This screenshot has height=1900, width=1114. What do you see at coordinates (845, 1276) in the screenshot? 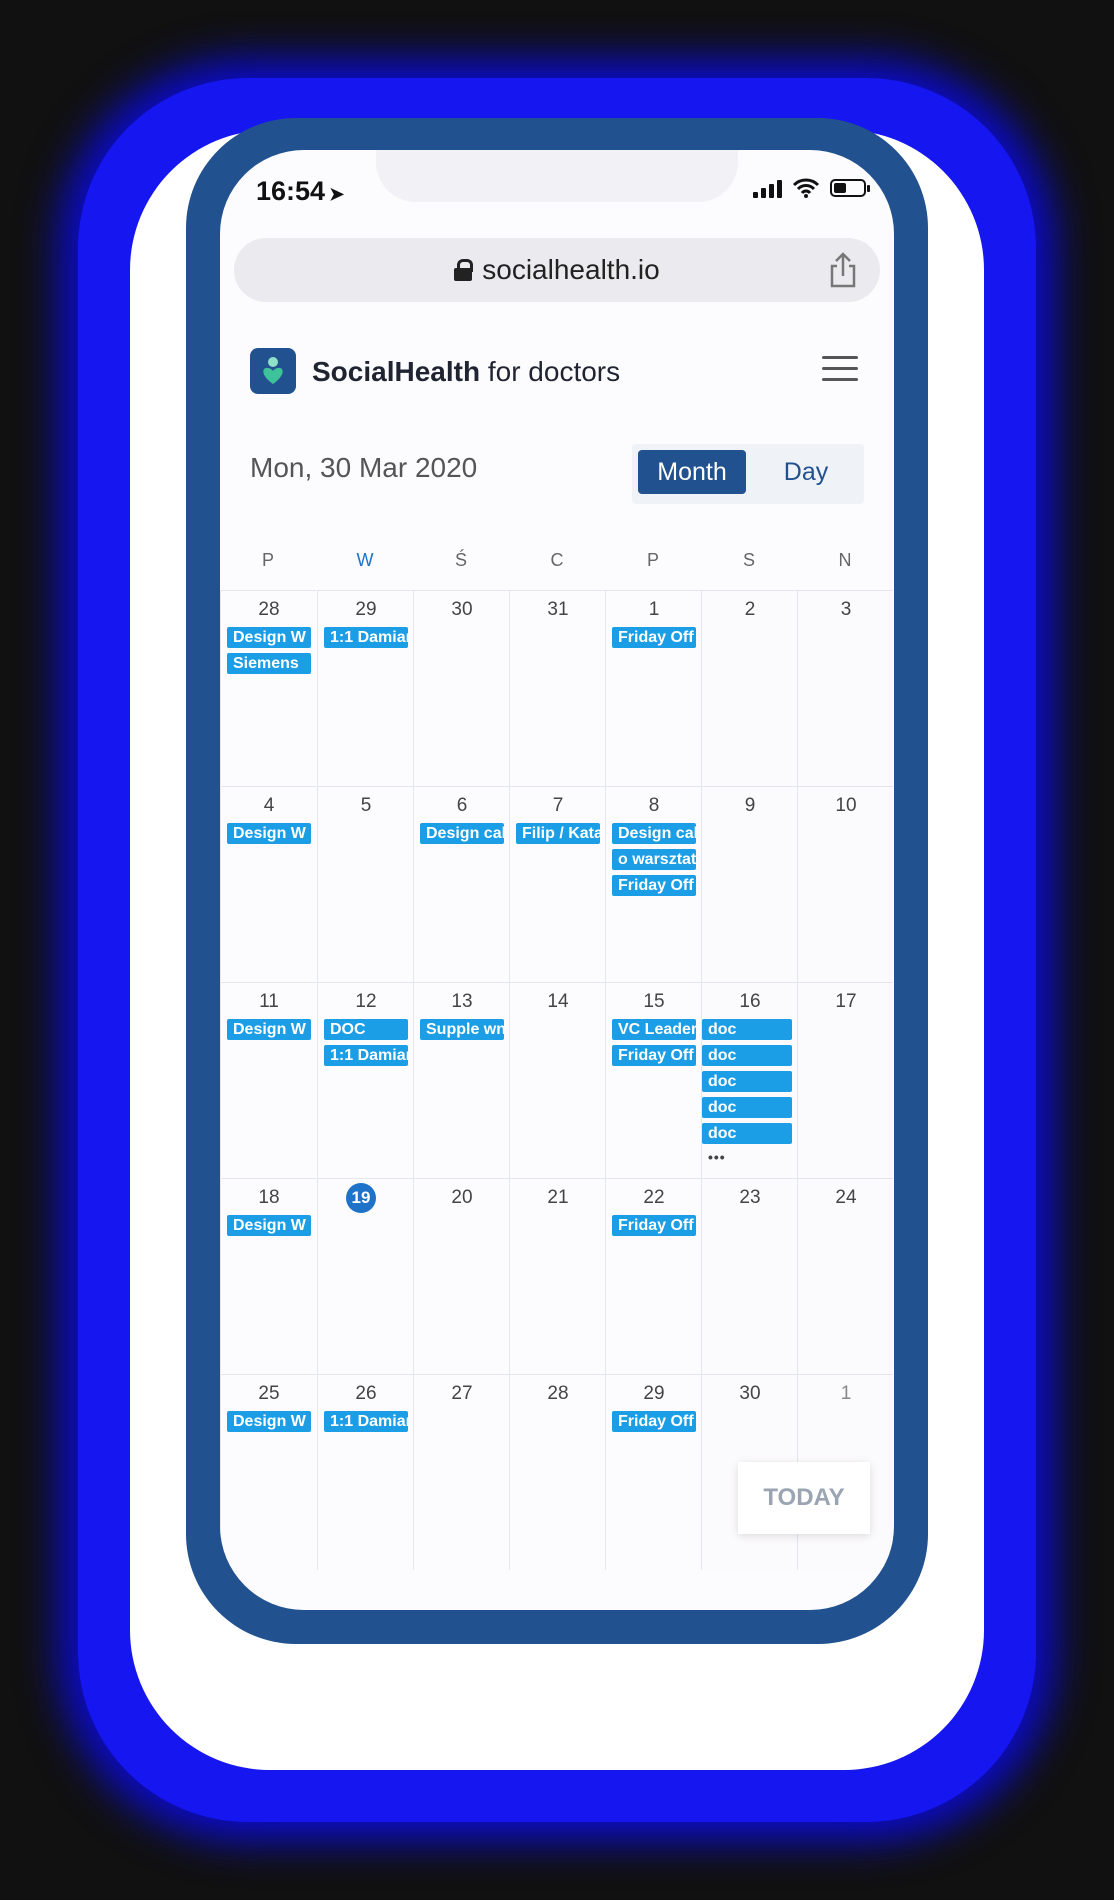
I see `day-cell: 24` at bounding box center [845, 1276].